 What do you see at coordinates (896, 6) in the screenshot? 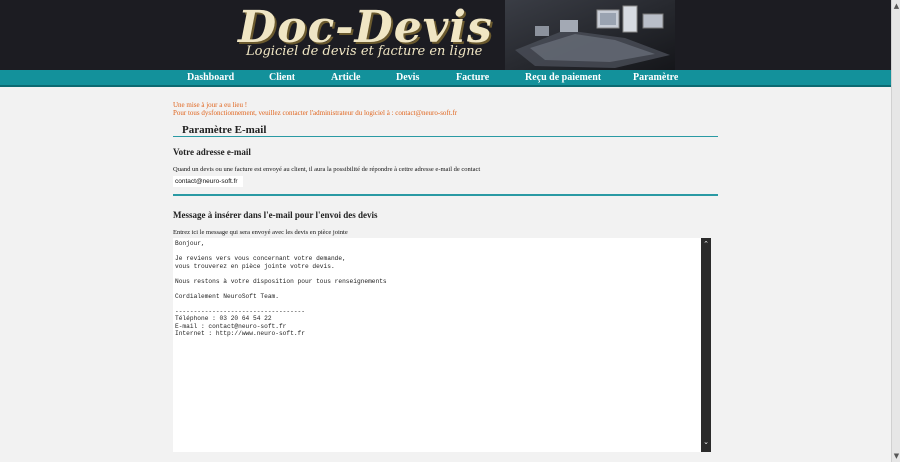
I see `scroll-up-icon: ▲` at bounding box center [896, 6].